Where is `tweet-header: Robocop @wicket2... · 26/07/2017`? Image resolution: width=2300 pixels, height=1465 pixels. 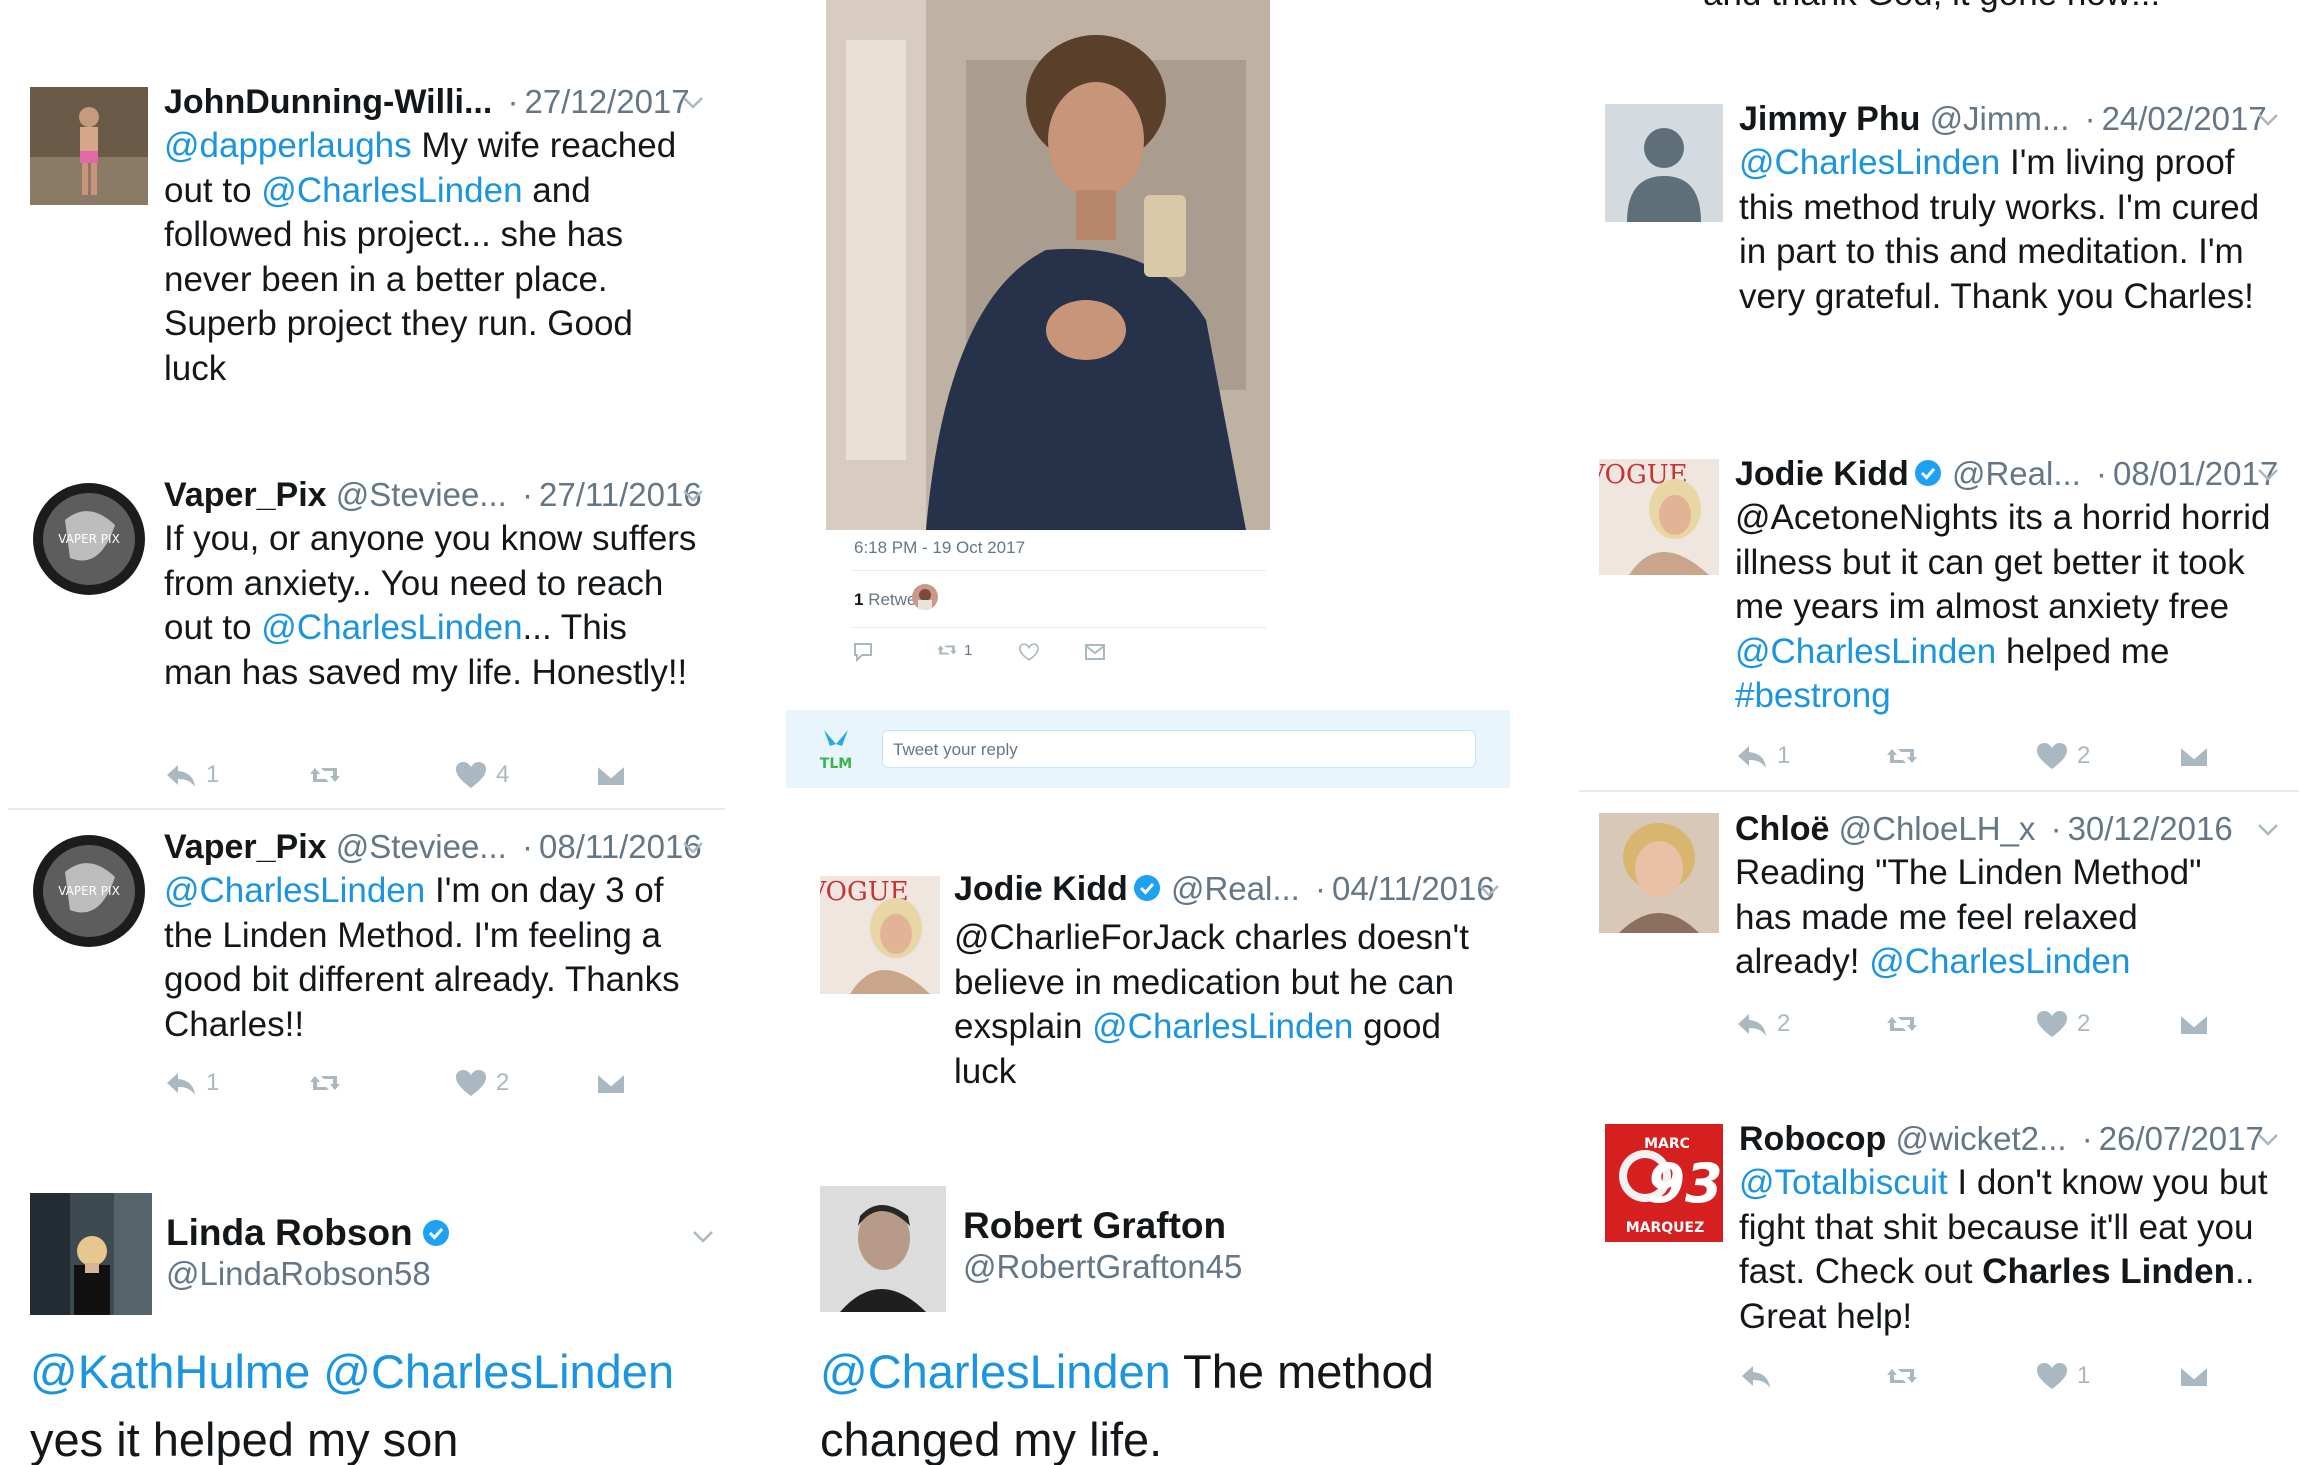
tweet-header: Robocop @wicket2... · 26/07/2017 is located at coordinates (2001, 1139).